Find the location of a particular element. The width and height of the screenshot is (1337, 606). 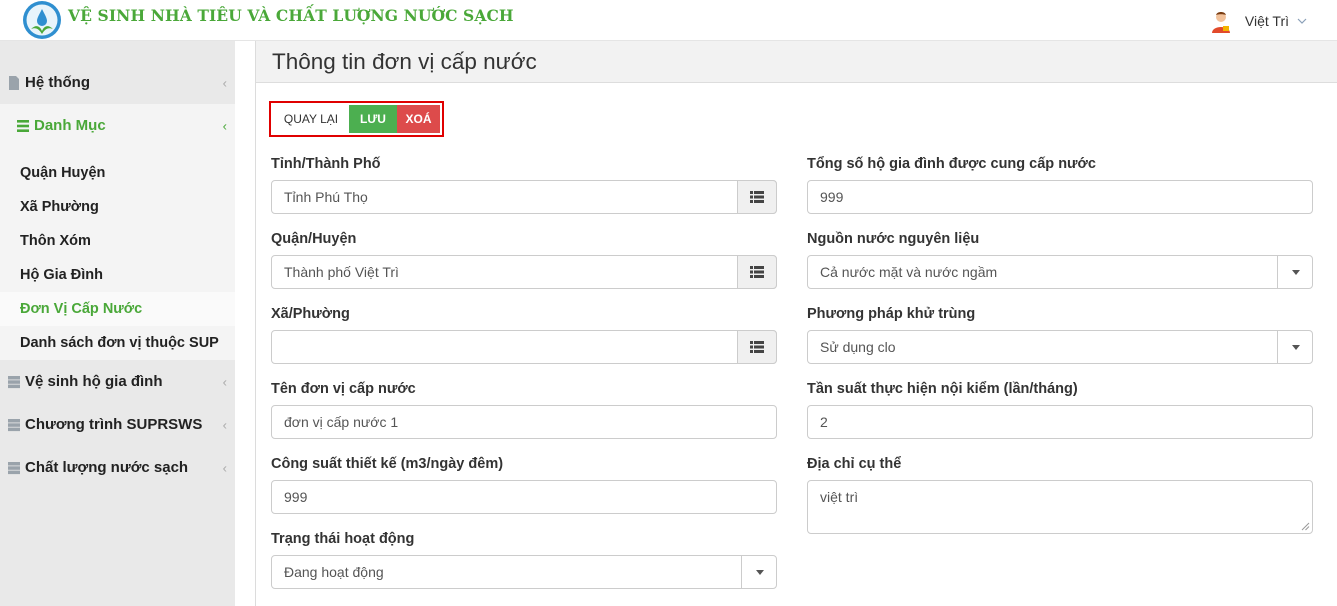

delete-button: XOÁ is located at coordinates (418, 119).